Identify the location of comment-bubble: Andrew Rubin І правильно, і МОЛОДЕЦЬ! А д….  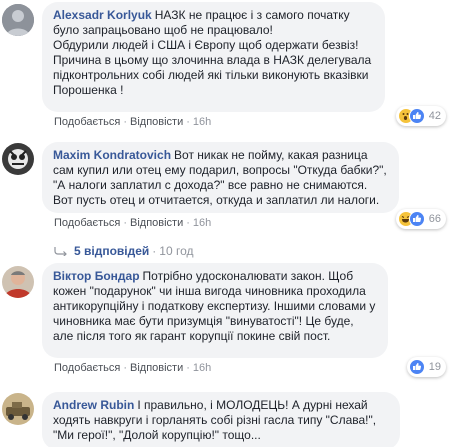
(221, 419).